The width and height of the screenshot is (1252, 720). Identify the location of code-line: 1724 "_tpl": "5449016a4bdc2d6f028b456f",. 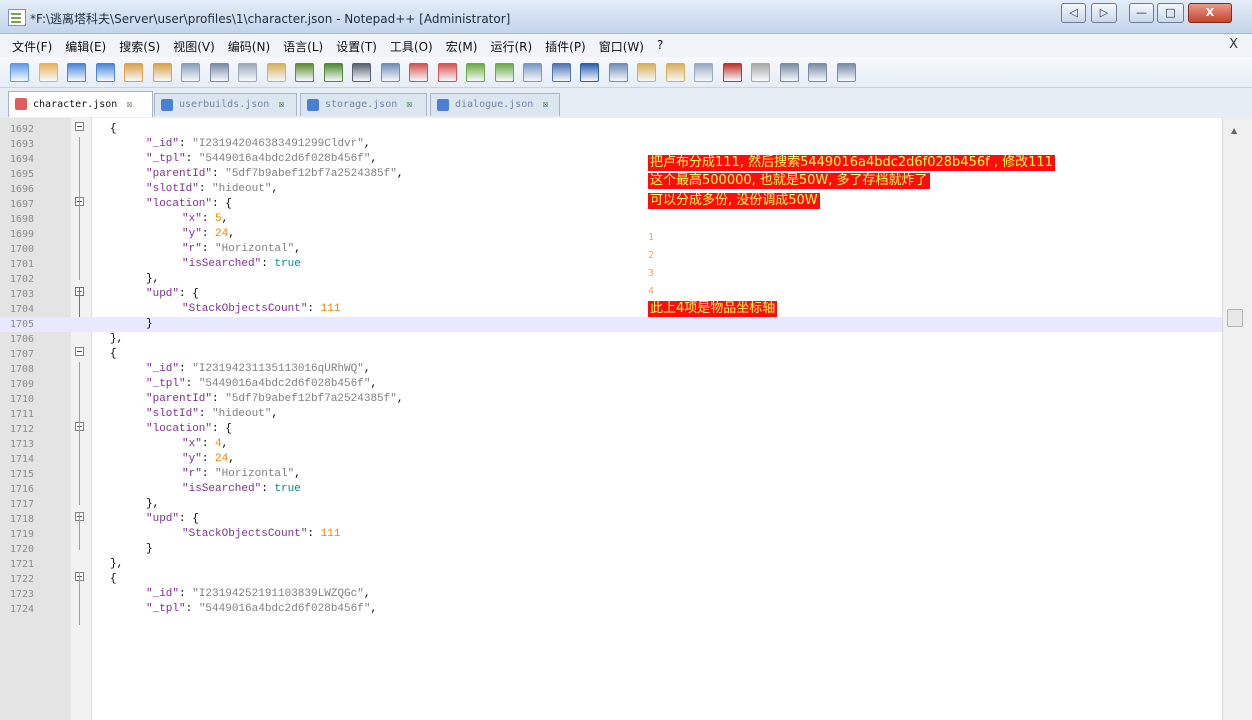
(611, 609).